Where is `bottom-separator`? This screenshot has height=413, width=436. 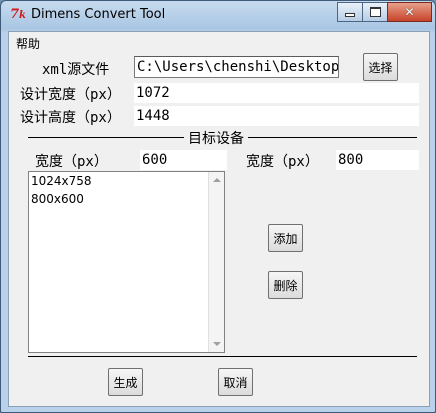
bottom-separator is located at coordinates (222, 356).